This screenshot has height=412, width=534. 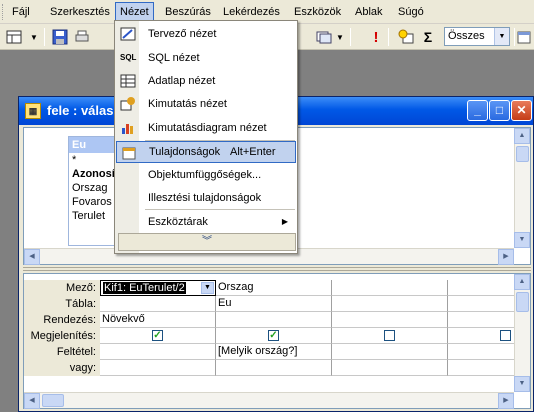 What do you see at coordinates (14, 37) in the screenshot?
I see `view-icon` at bounding box center [14, 37].